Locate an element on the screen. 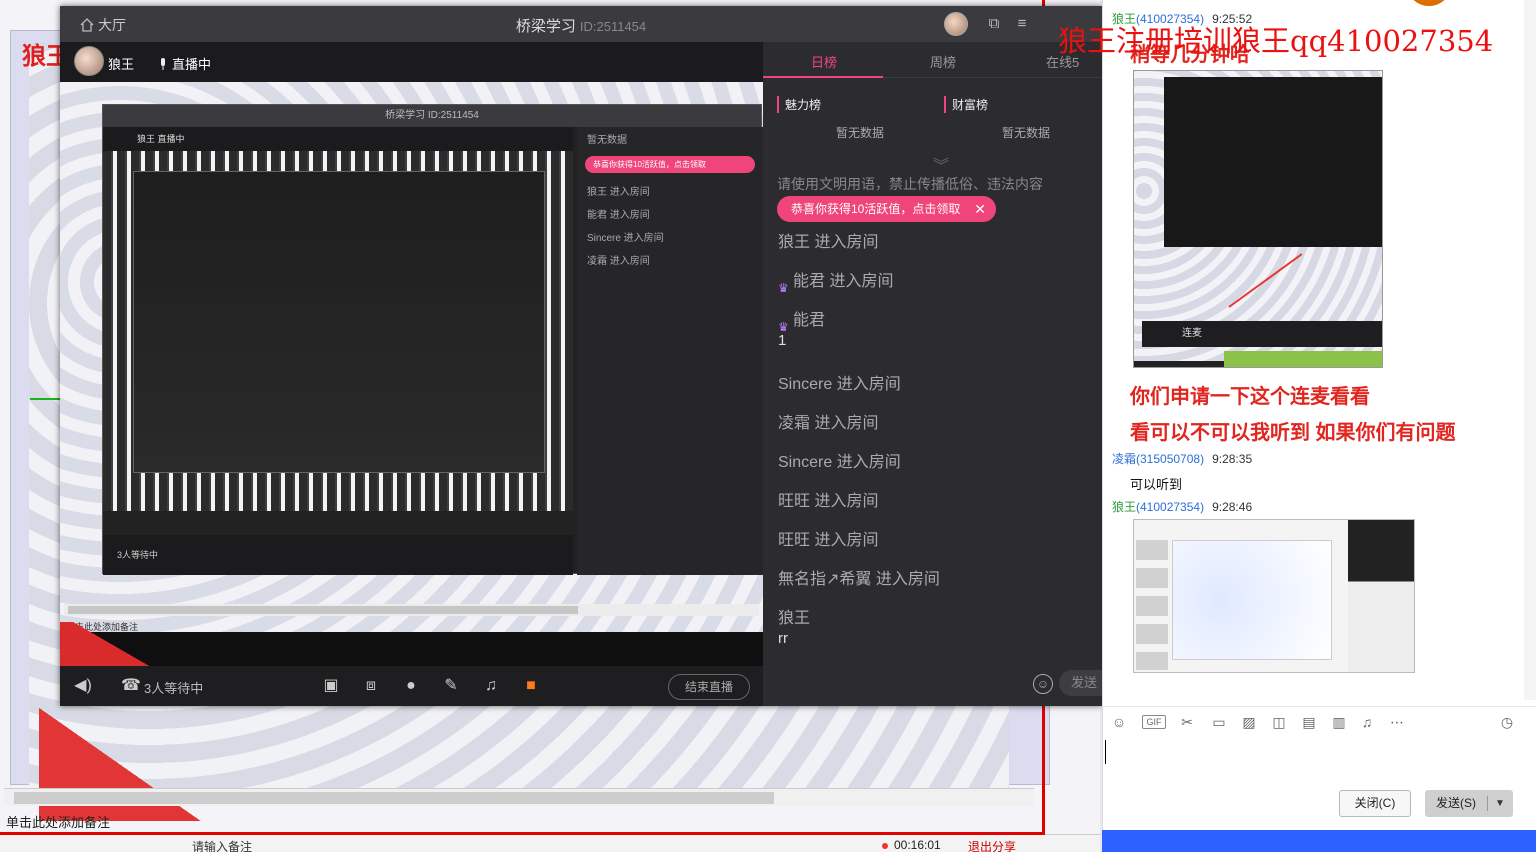 The width and height of the screenshot is (1536, 852). chat-message: 狼王 rr is located at coordinates (794, 628).